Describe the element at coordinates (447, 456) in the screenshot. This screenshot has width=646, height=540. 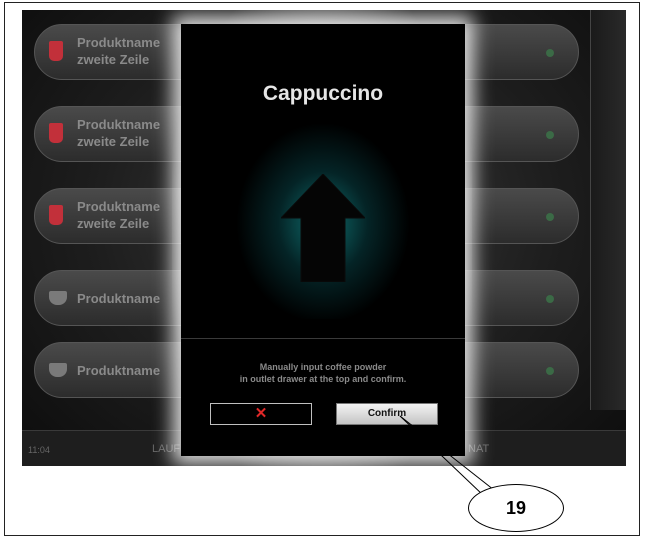
I see `callout-leader-line` at that location.